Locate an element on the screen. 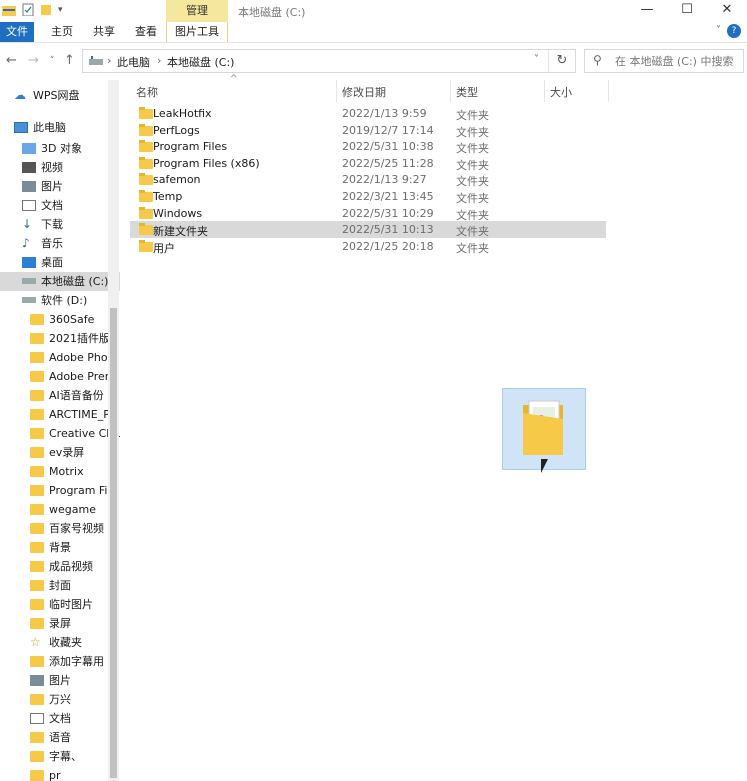  sidebar-item: pr is located at coordinates (45, 773).